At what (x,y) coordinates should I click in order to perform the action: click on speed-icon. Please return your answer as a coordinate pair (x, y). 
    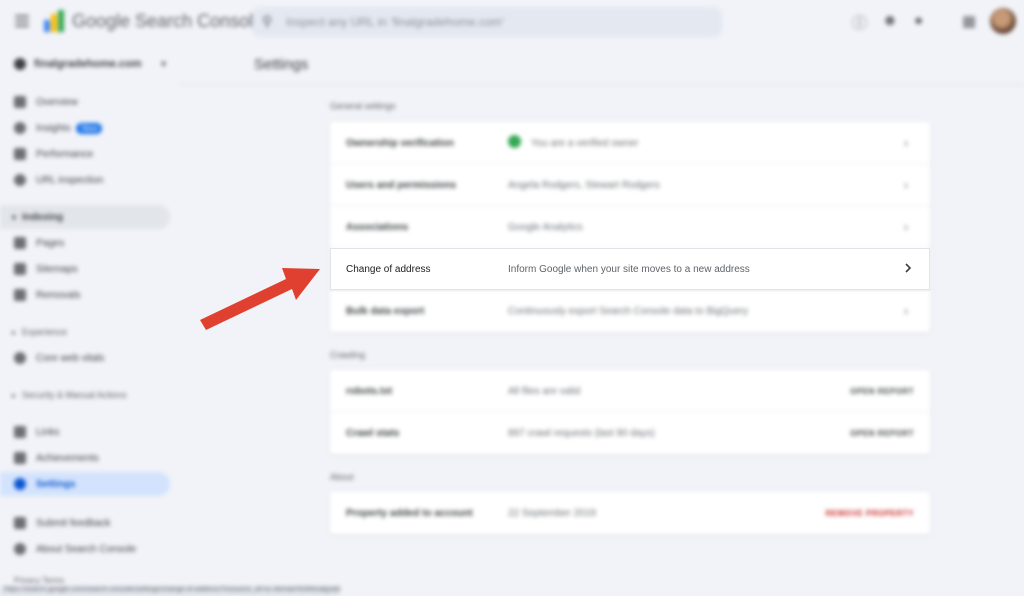
    Looking at the image, I should click on (20, 358).